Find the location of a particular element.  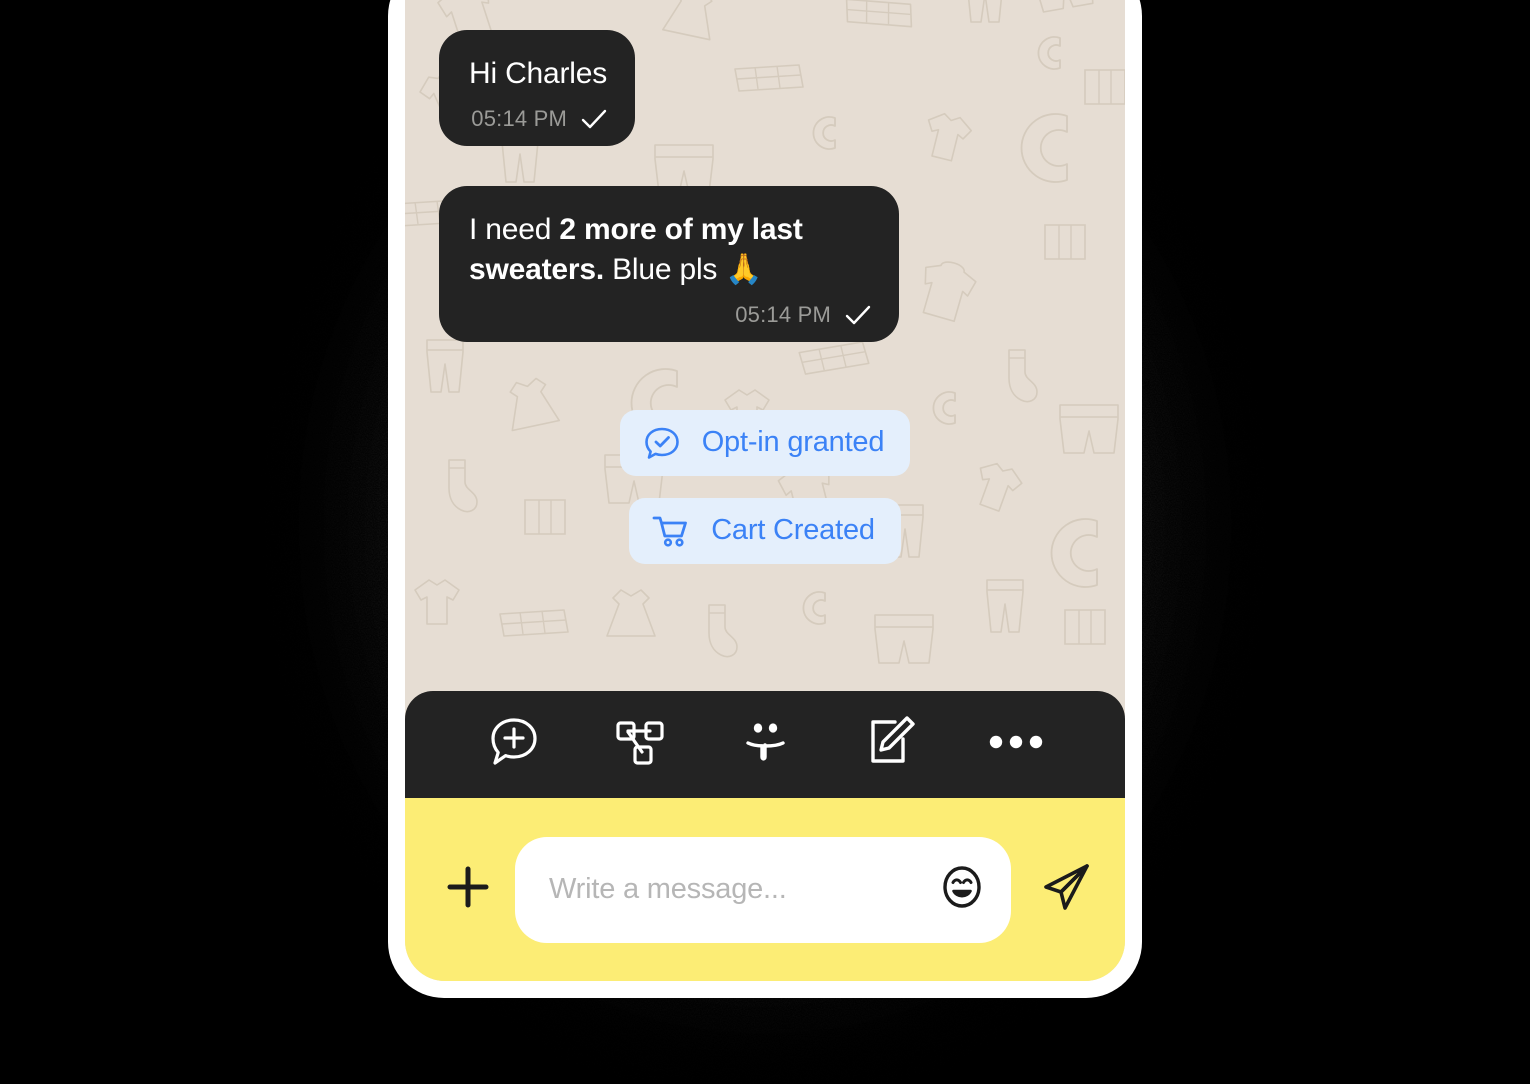

note-edit-icon is located at coordinates (891, 744).